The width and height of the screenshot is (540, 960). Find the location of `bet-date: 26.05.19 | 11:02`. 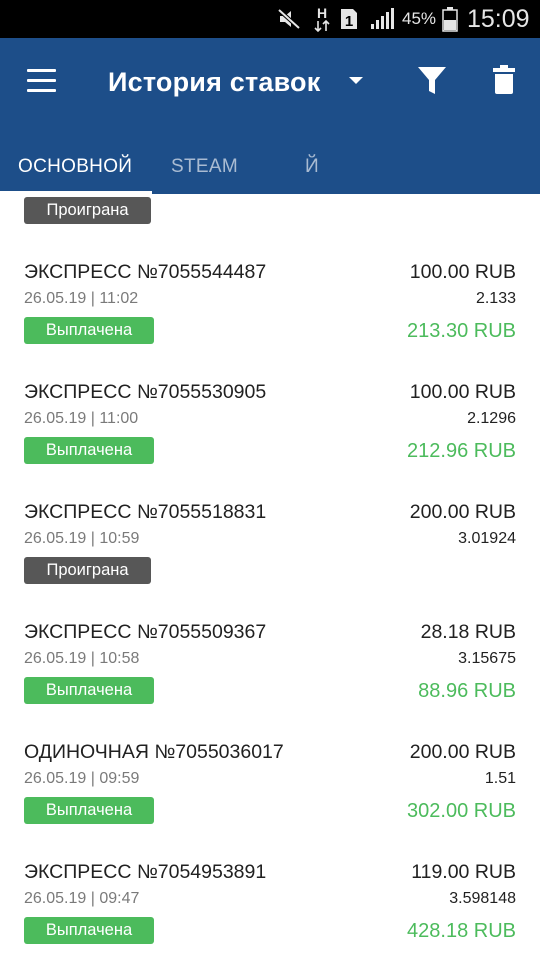

bet-date: 26.05.19 | 11:02 is located at coordinates (81, 298).